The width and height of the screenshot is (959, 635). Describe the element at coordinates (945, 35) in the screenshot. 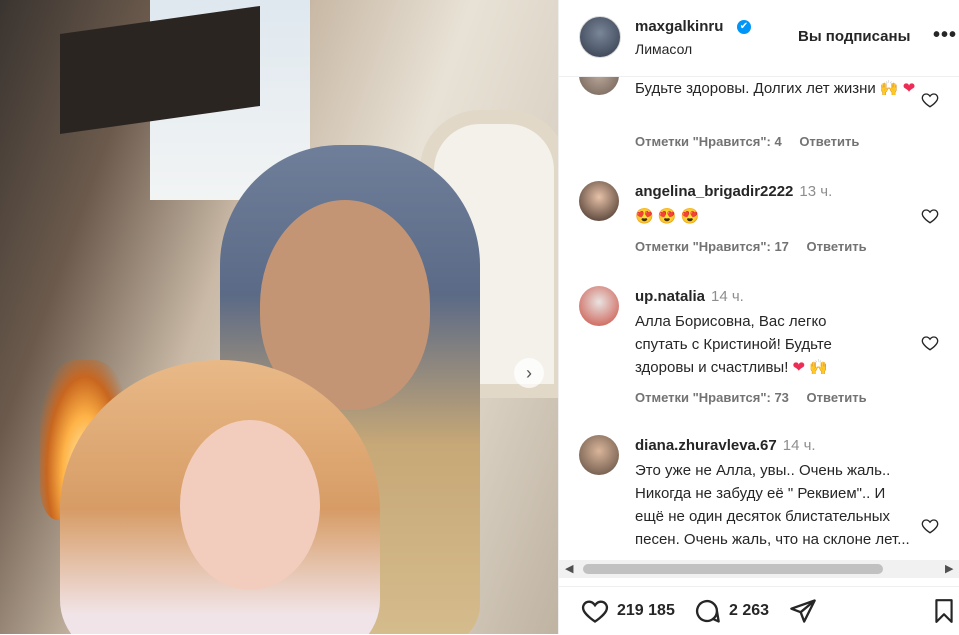

I see `more-options-icon: •••` at that location.